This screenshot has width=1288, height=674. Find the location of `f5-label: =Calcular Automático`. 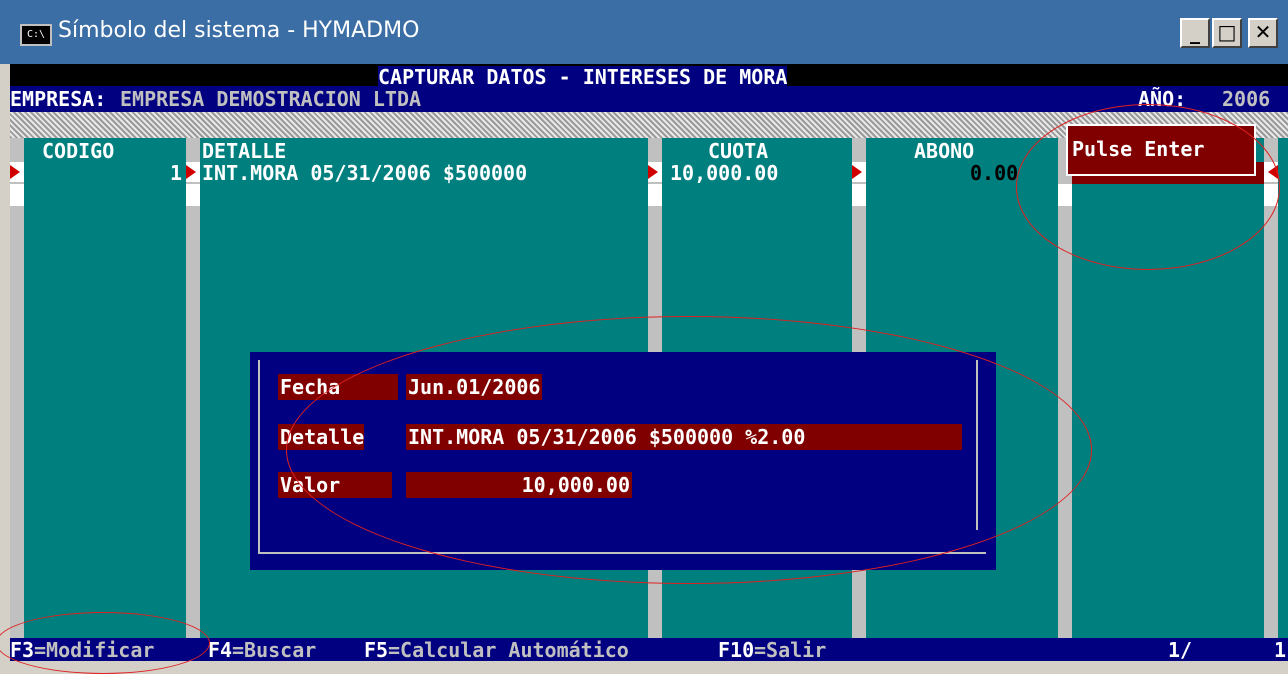

f5-label: =Calcular Automático is located at coordinates (508, 650).